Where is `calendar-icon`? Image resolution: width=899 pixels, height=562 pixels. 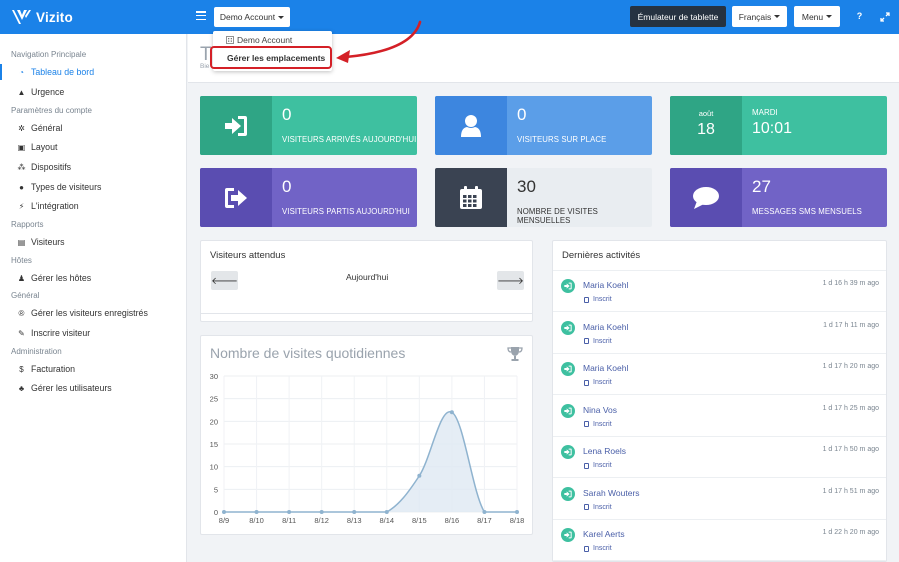
calendar-icon is located at coordinates (471, 197).